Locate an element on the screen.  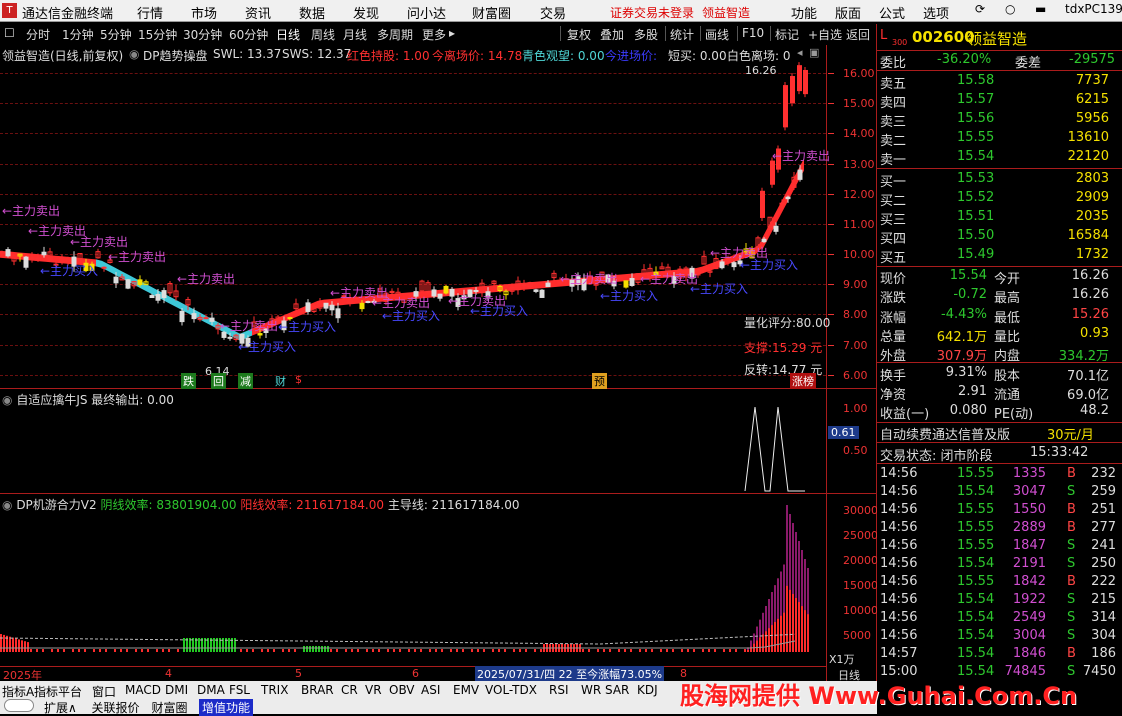
add-favorite-button: +自选 is located at coordinates (825, 34).